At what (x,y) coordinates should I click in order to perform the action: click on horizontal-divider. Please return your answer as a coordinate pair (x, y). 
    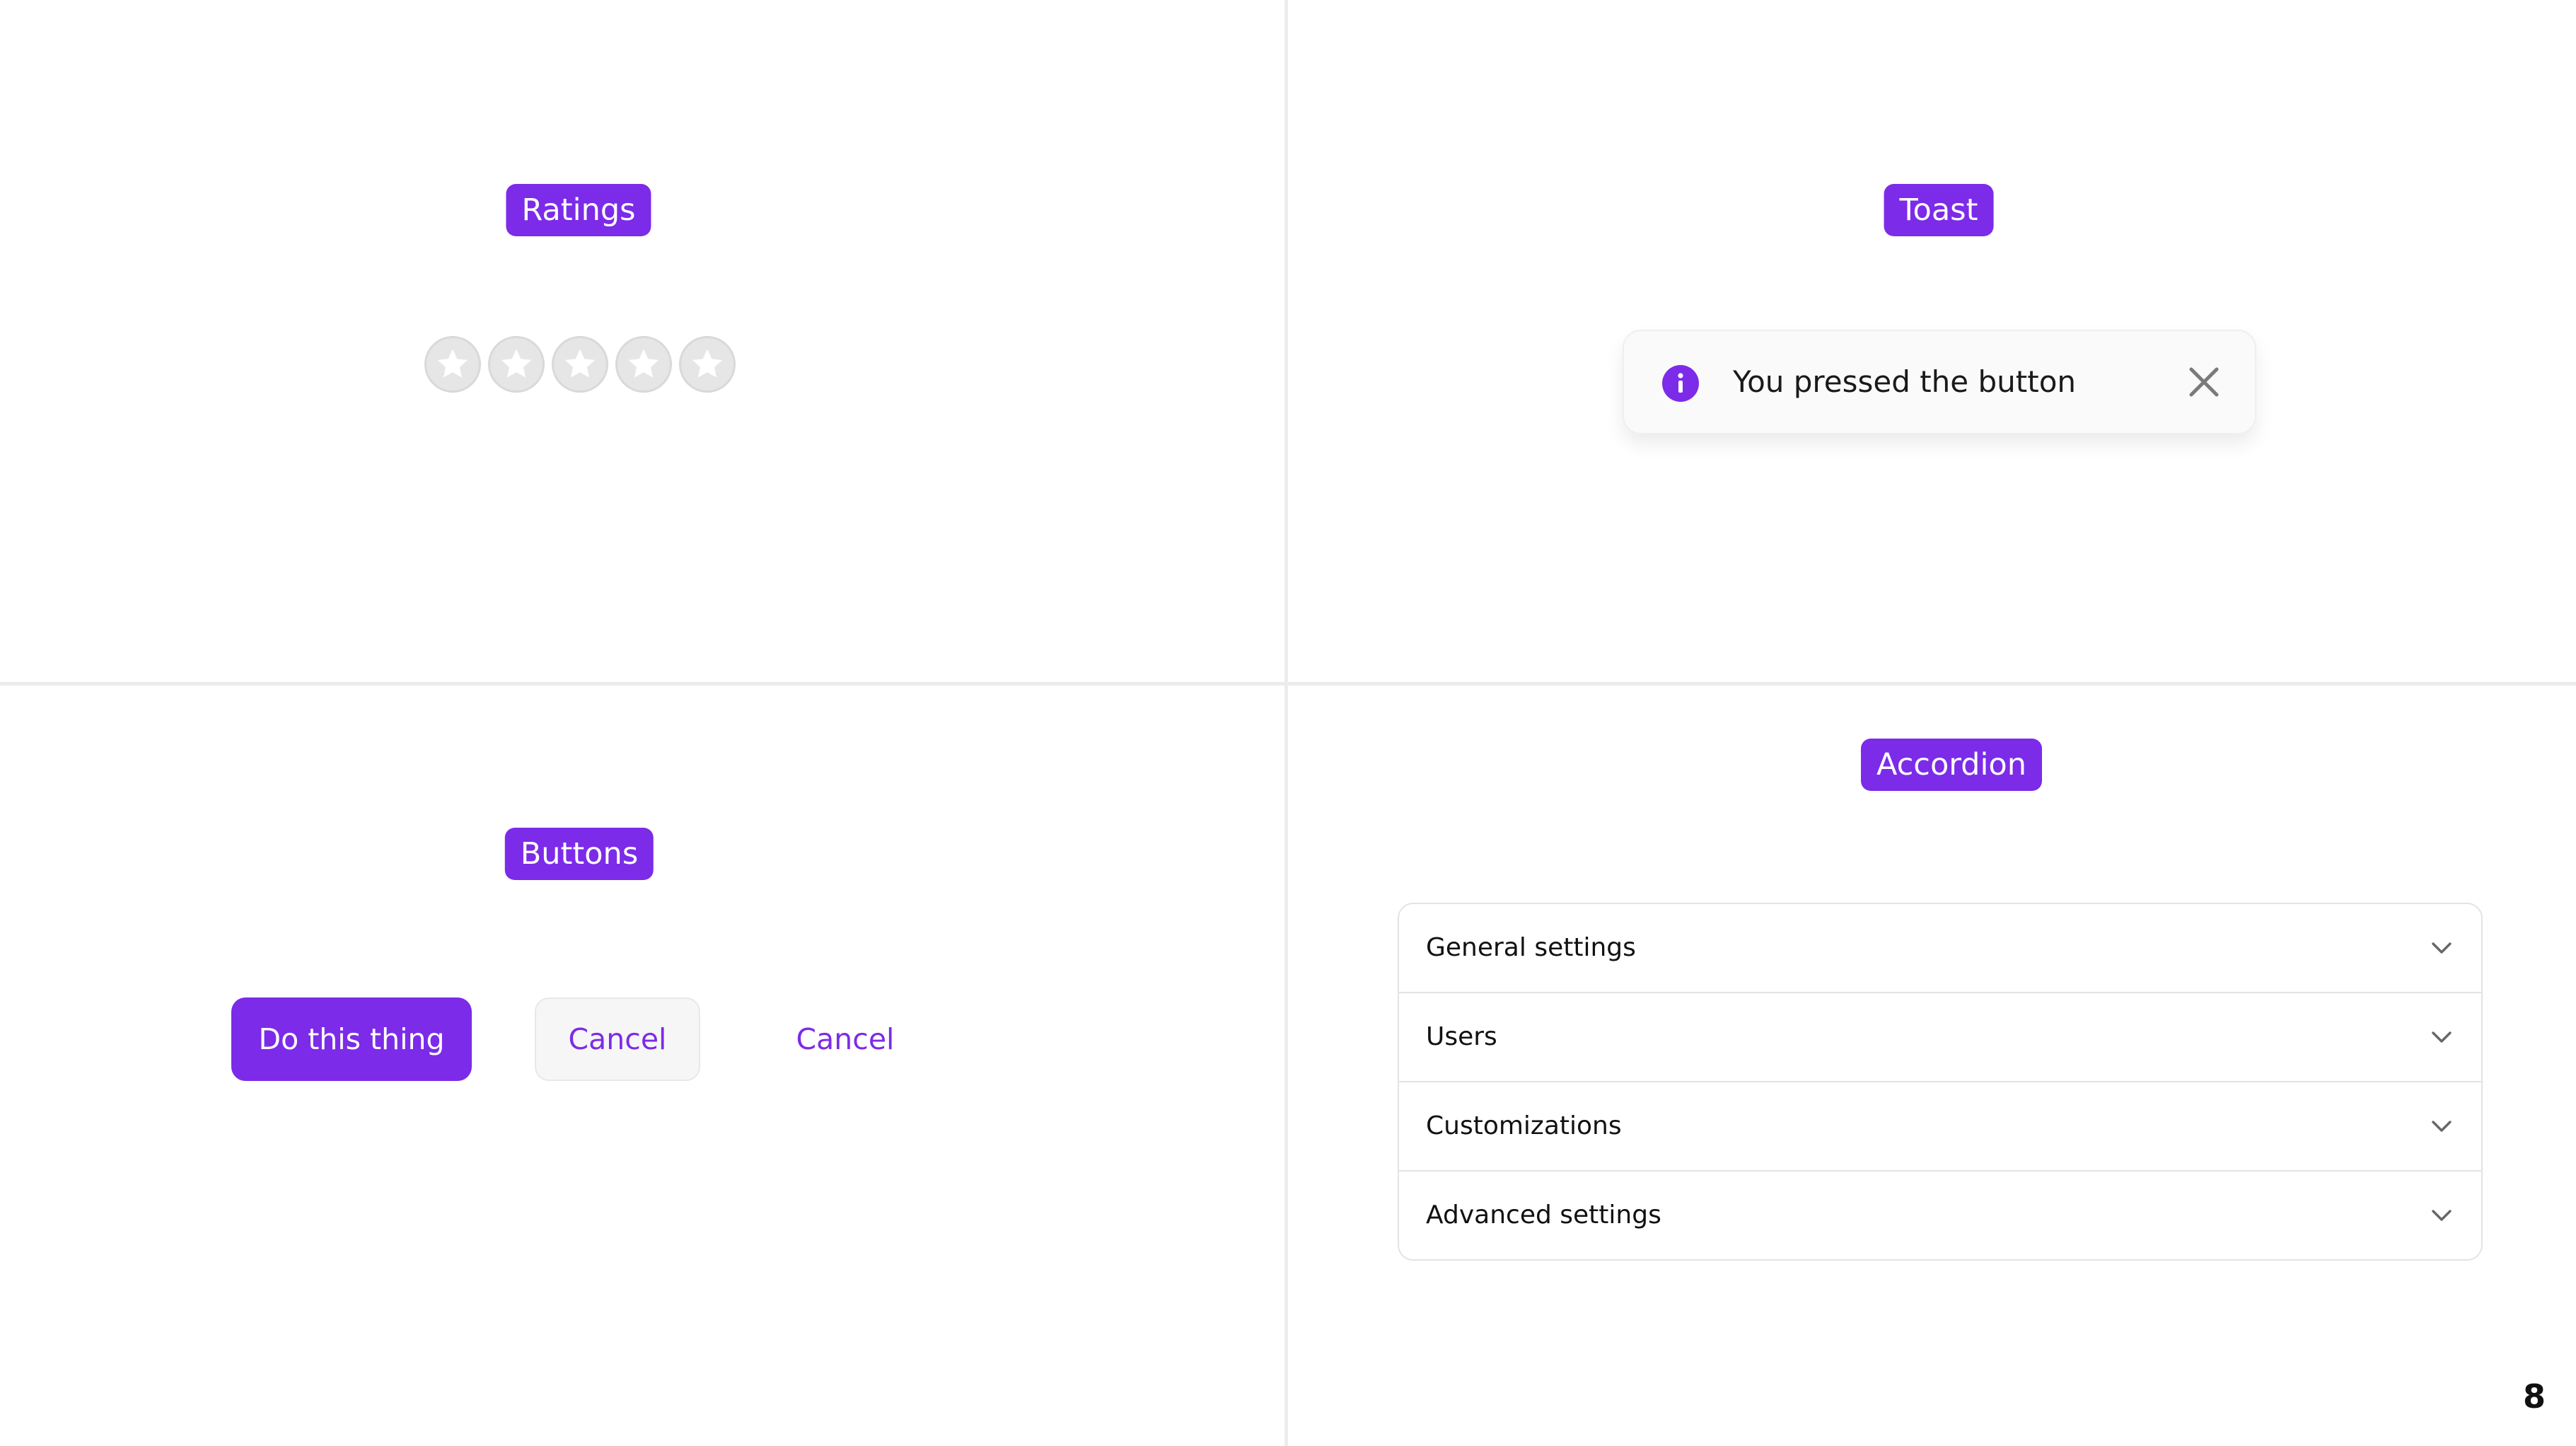
    Looking at the image, I should click on (1288, 684).